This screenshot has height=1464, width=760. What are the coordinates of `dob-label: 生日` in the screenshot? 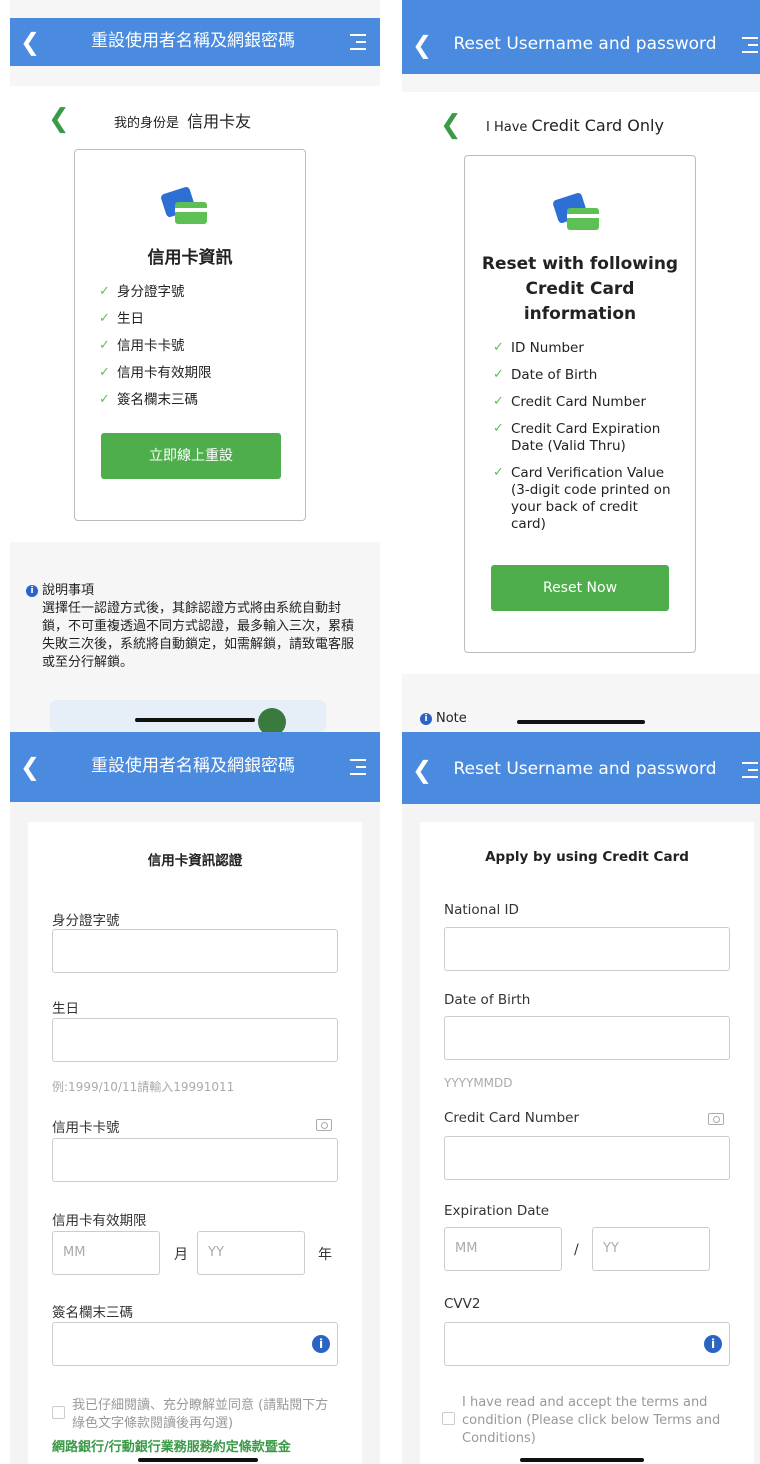 It's located at (65, 1009).